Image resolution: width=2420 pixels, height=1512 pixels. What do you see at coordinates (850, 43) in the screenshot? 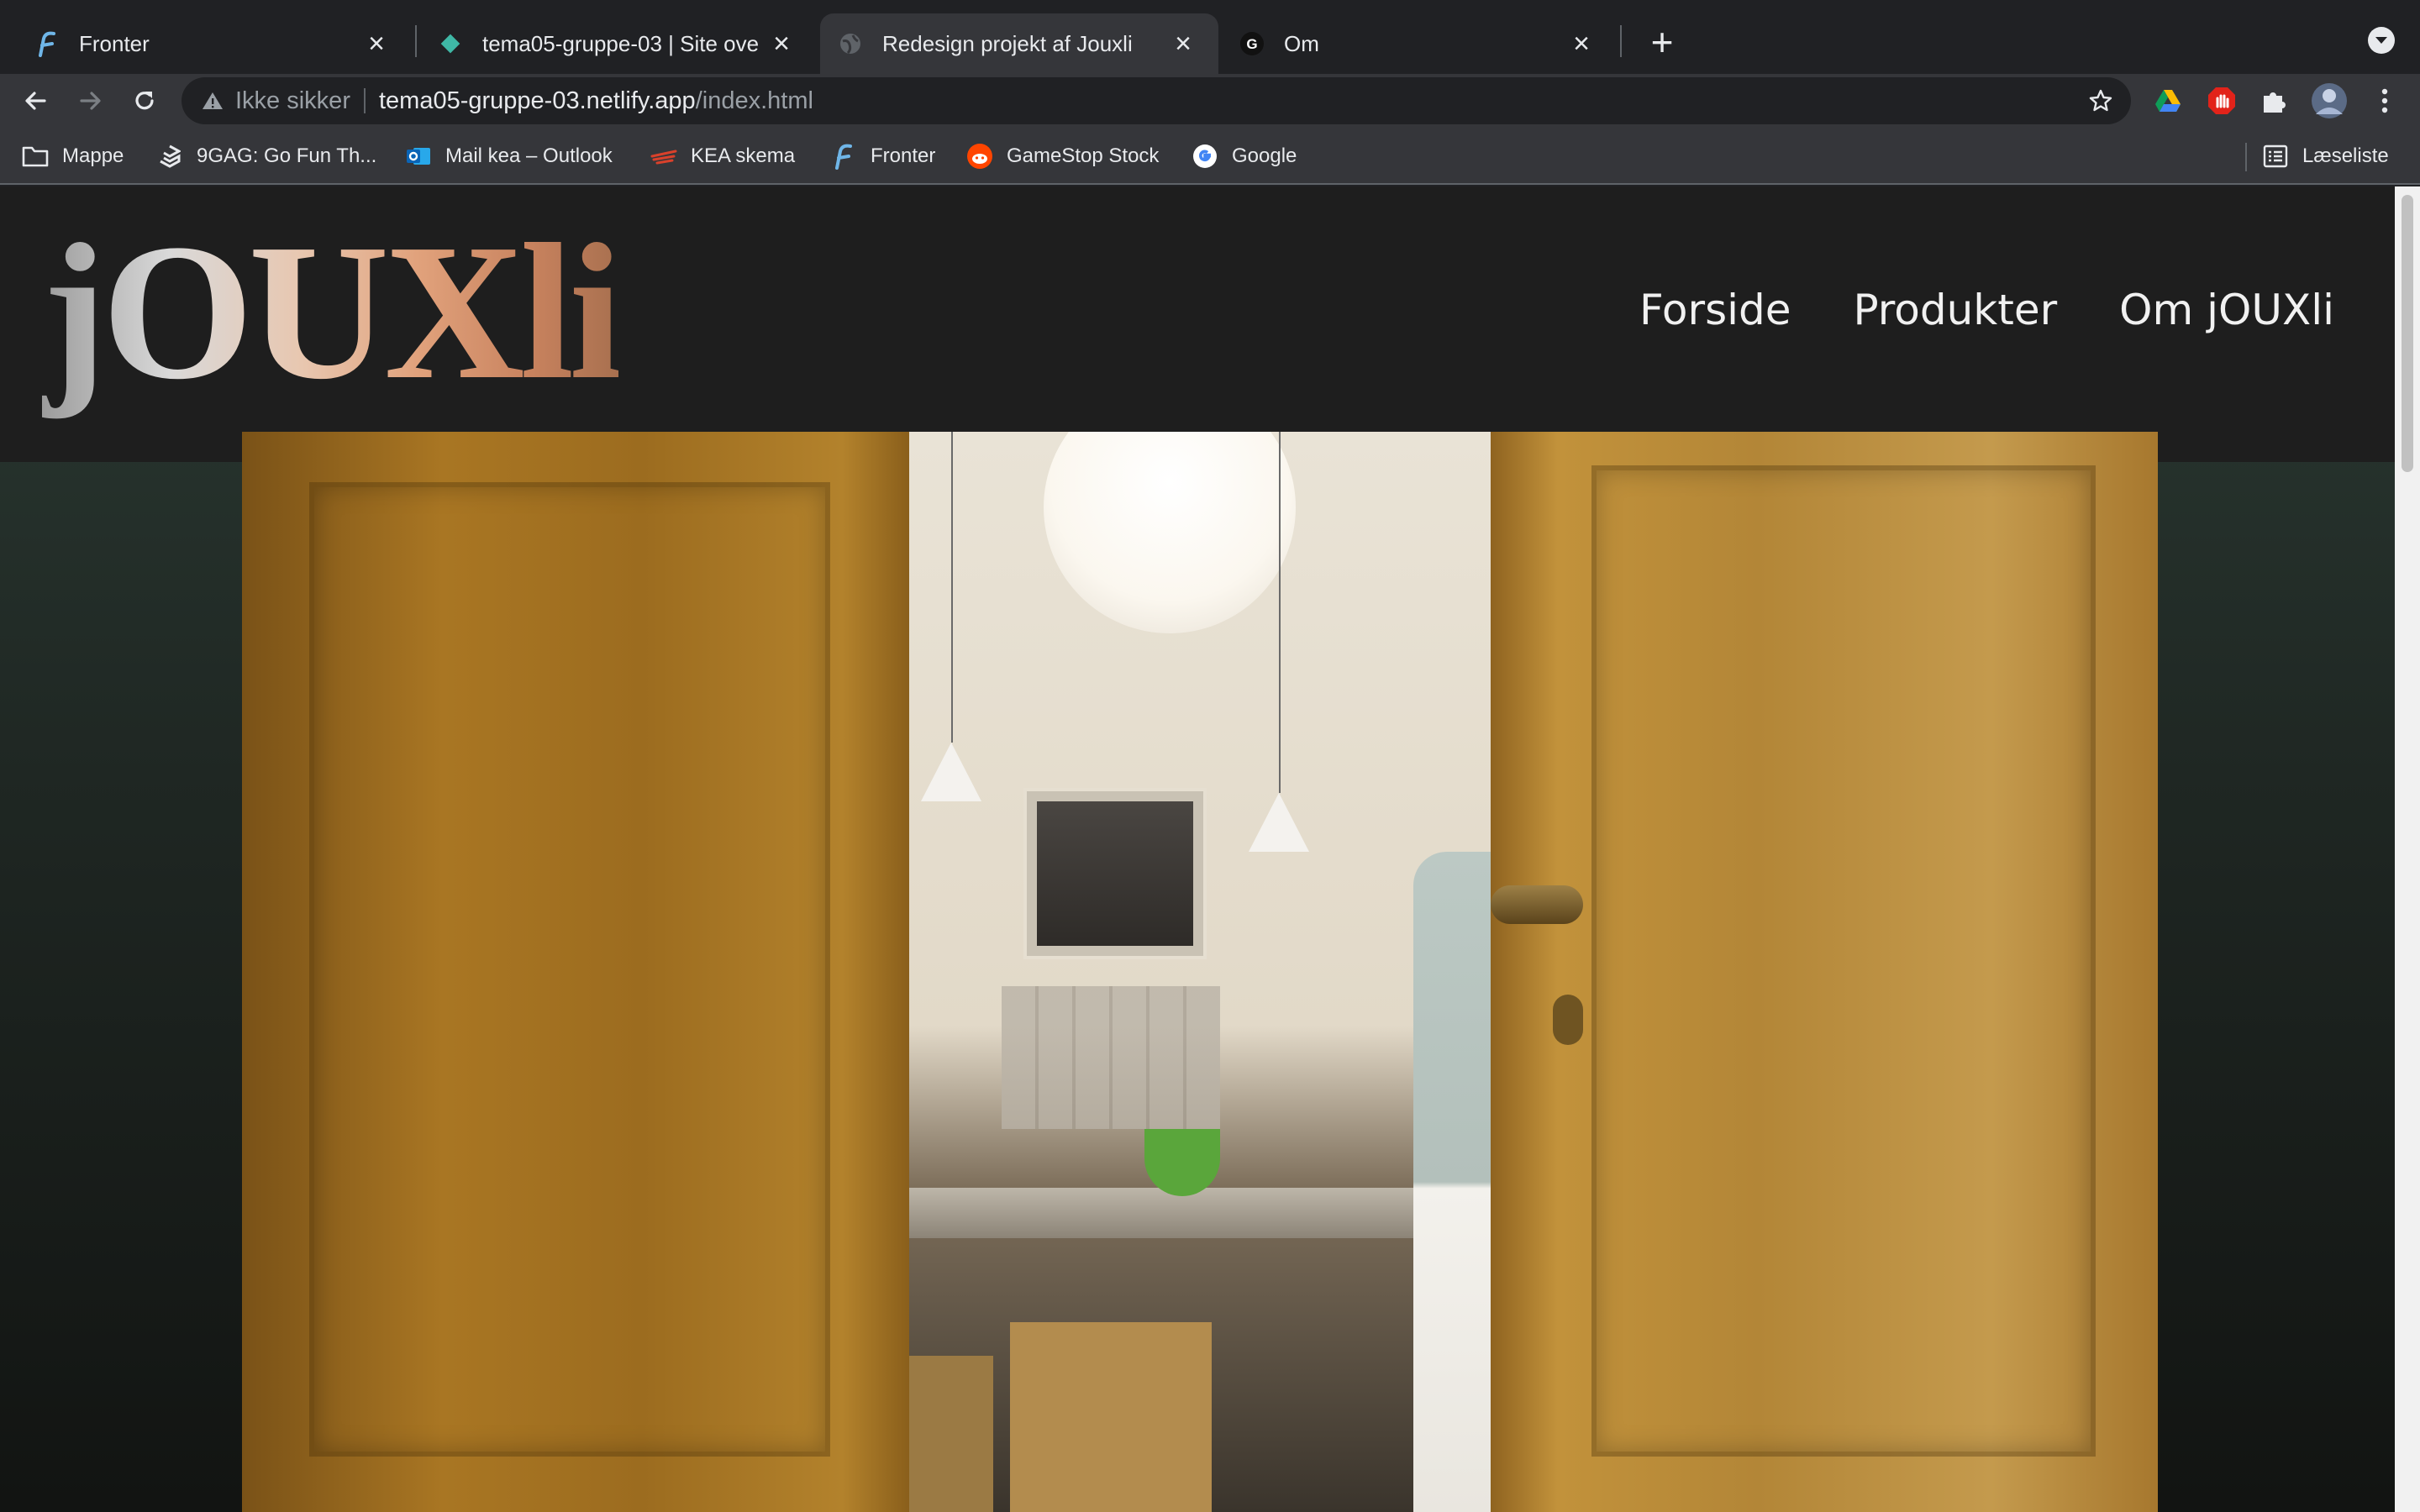
I see `globe-icon` at bounding box center [850, 43].